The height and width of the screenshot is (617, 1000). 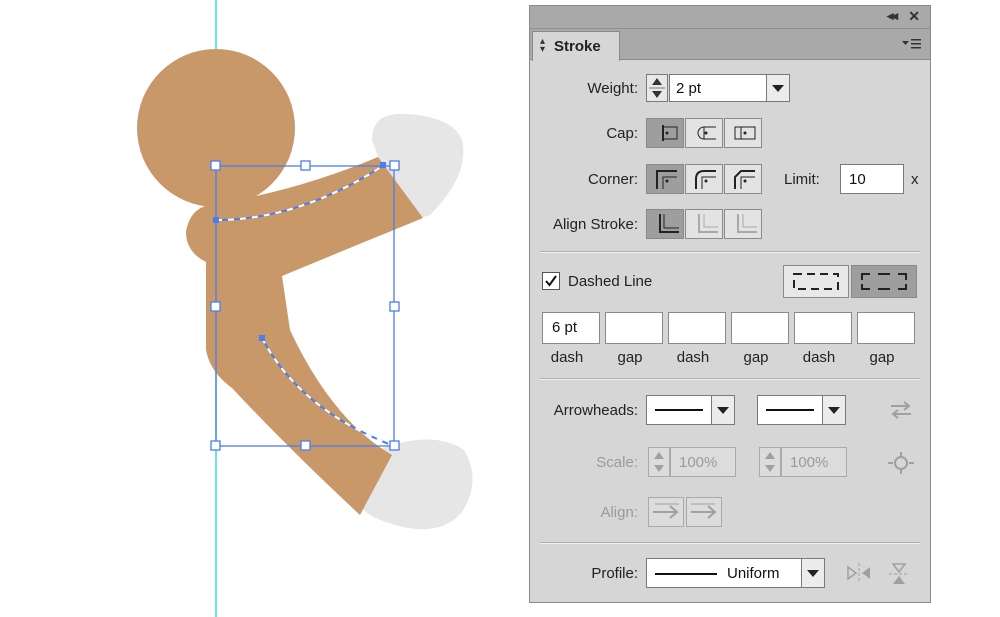 I want to click on align-center-button, so click(x=665, y=224).